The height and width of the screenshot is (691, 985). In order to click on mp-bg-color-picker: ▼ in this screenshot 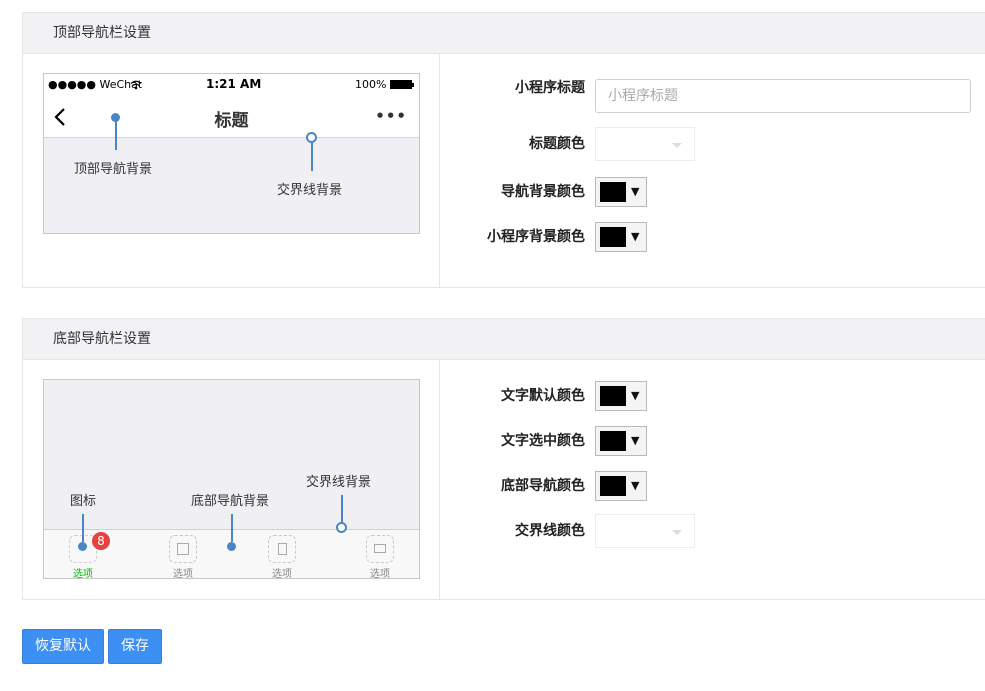, I will do `click(621, 237)`.